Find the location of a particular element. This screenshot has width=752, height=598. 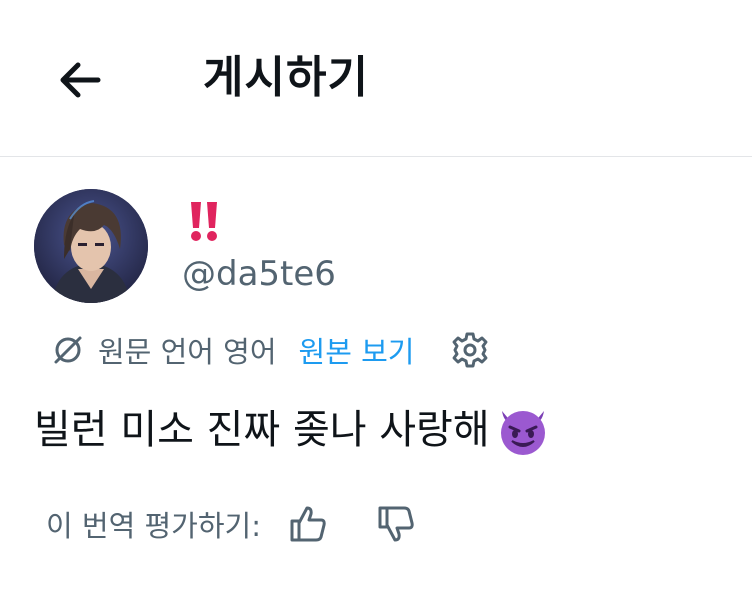

avatar-image is located at coordinates (91, 246).